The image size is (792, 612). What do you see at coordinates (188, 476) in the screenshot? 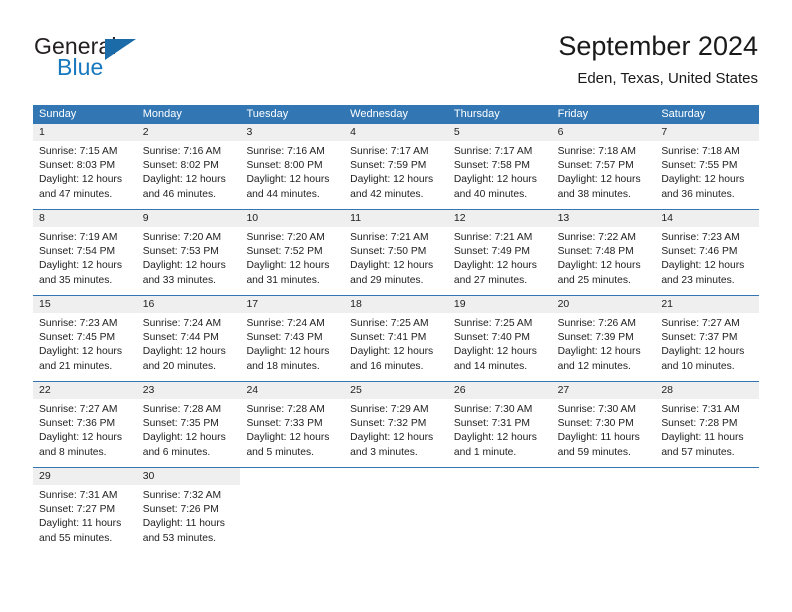
I see `day-number: 30` at bounding box center [188, 476].